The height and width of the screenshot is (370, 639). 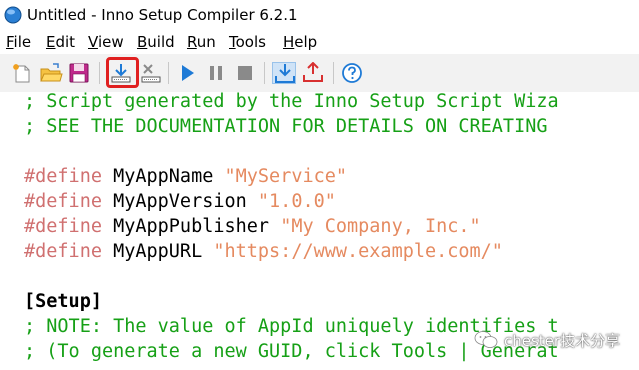 What do you see at coordinates (106, 42) in the screenshot?
I see `menu-view: View` at bounding box center [106, 42].